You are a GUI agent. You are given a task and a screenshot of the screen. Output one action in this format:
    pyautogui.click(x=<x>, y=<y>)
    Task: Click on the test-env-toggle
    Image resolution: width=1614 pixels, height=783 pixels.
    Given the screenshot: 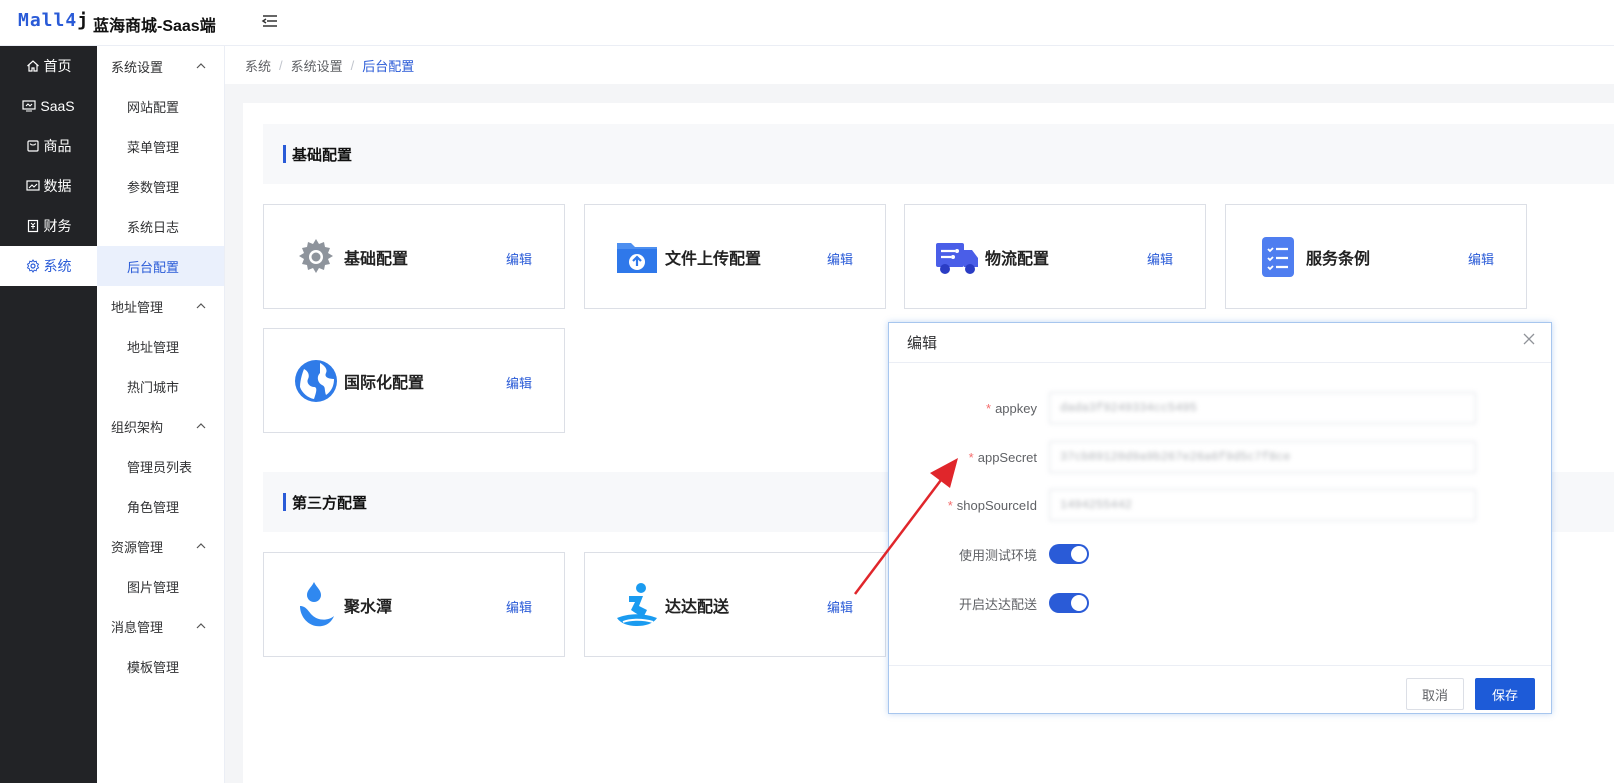 What is the action you would take?
    pyautogui.click(x=1069, y=554)
    